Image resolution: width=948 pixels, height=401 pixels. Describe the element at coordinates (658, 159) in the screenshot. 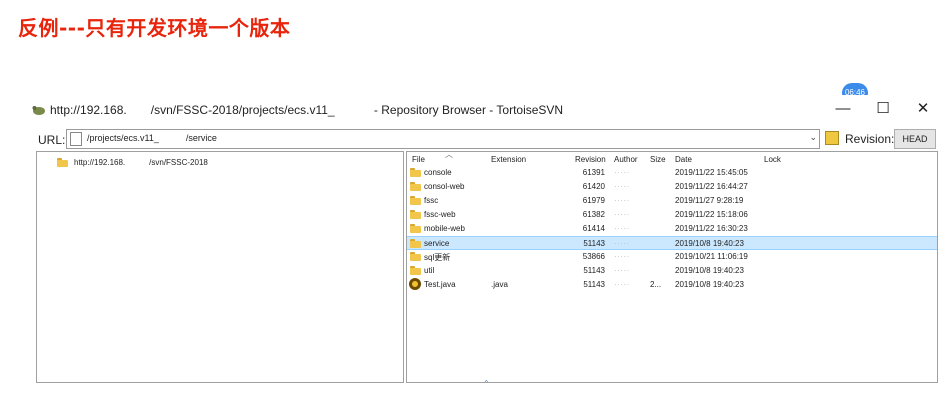

I see `column-size: Size` at that location.